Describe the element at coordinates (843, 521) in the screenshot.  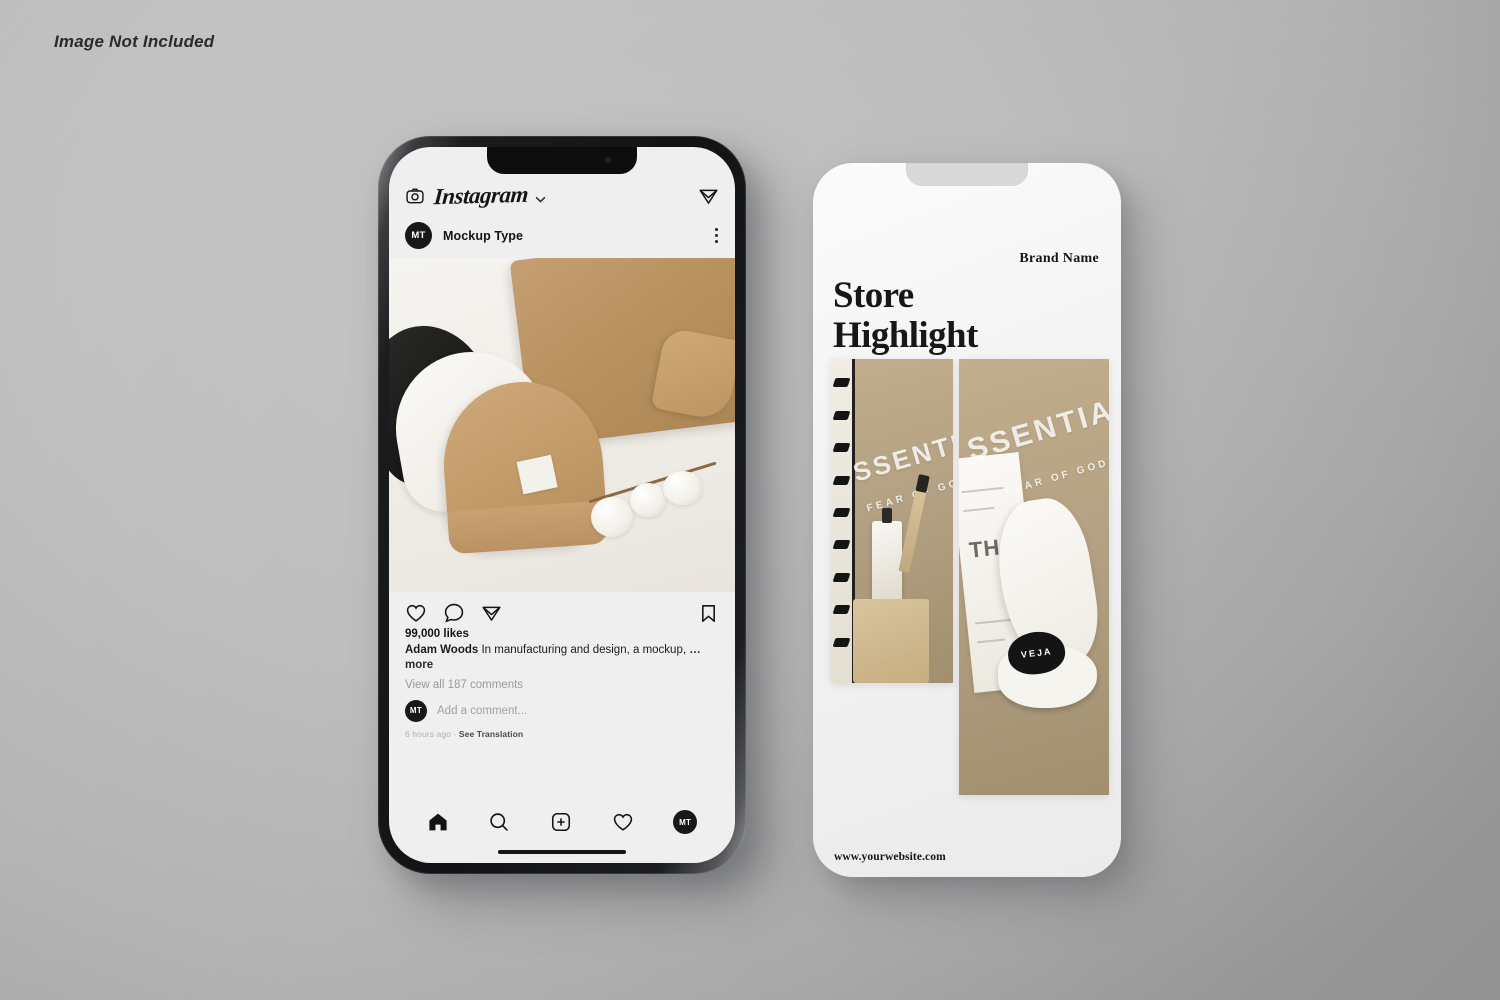
I see `strap-art` at that location.